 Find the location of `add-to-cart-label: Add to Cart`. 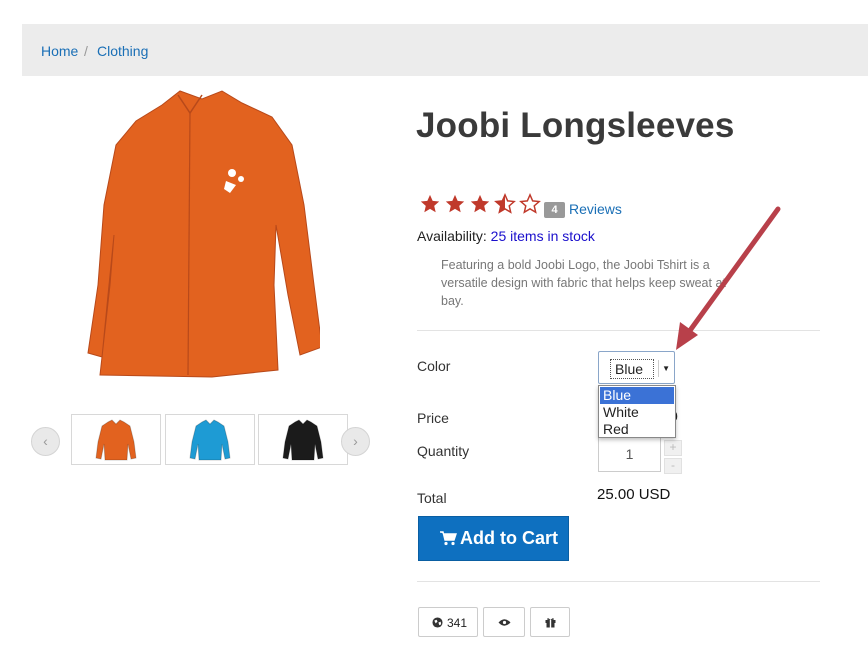

add-to-cart-label: Add to Cart is located at coordinates (509, 538).